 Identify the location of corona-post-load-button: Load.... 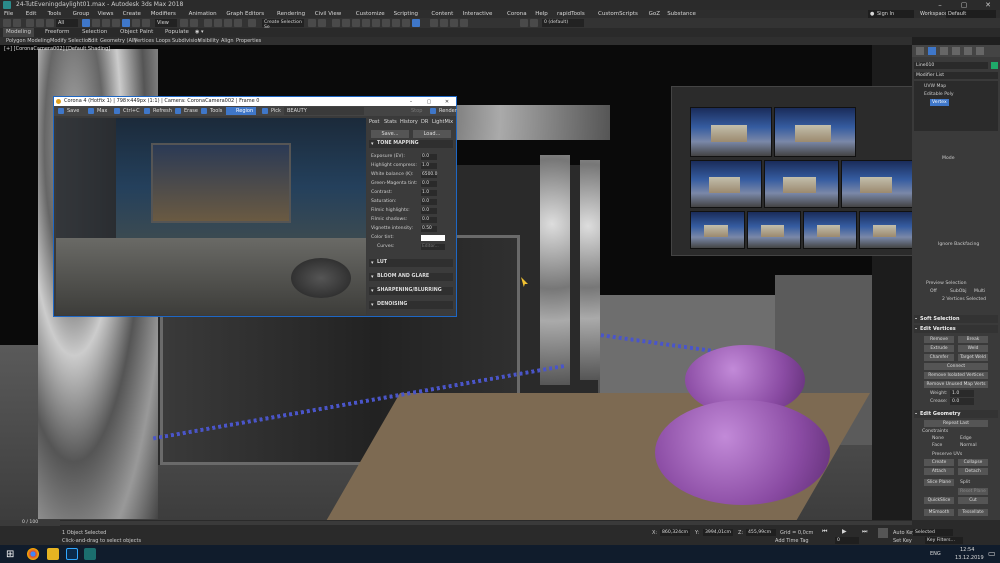
(432, 134).